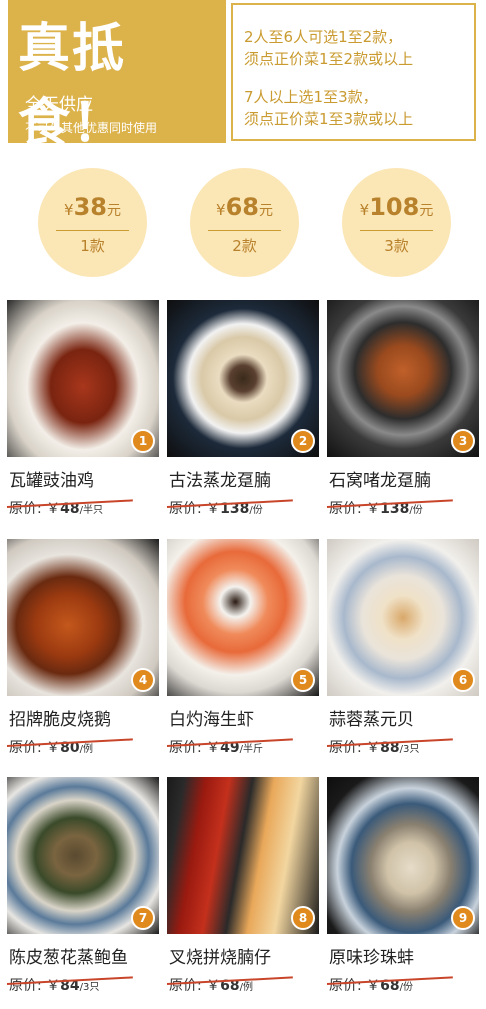  I want to click on dish-number-badge: 6, so click(463, 680).